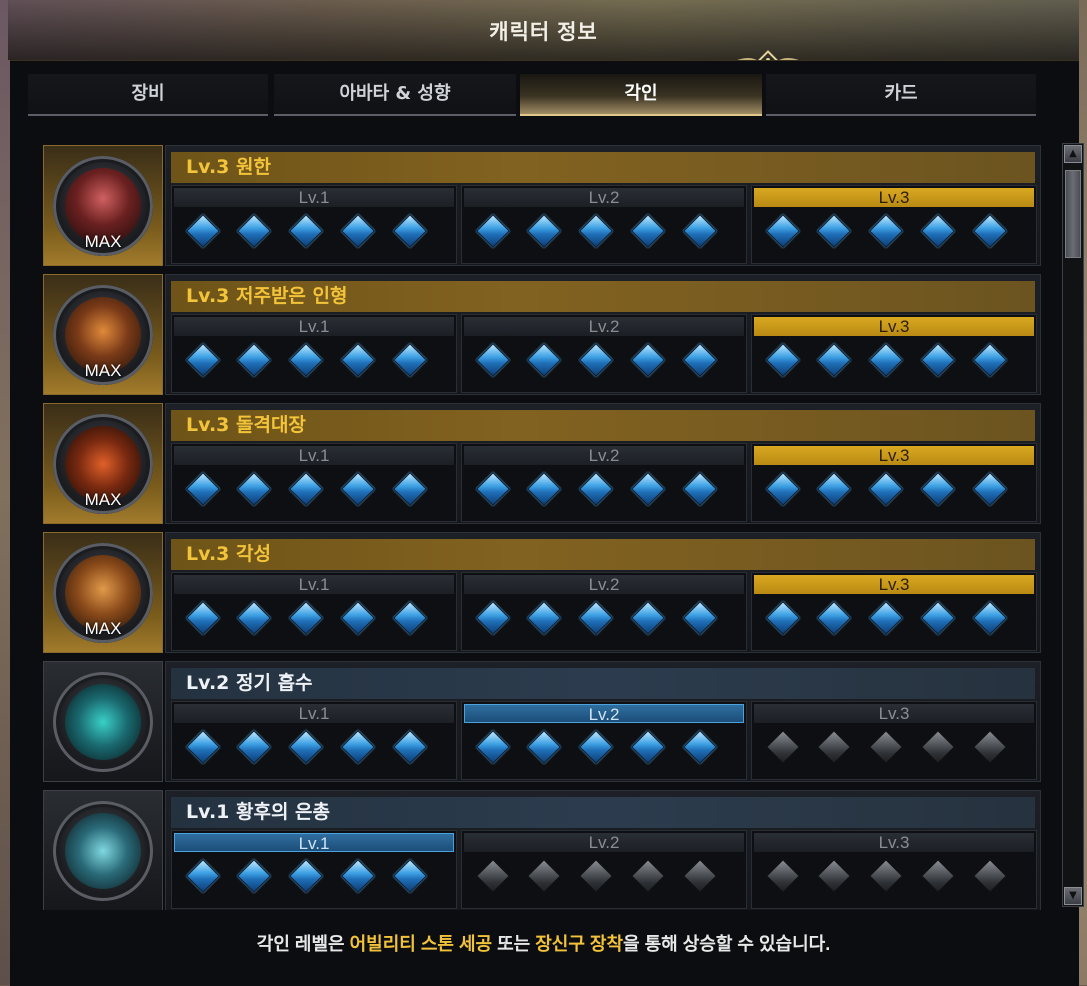 The height and width of the screenshot is (986, 1087). What do you see at coordinates (603, 812) in the screenshot?
I see `engraving-name: Lv.1 황후의 은총` at bounding box center [603, 812].